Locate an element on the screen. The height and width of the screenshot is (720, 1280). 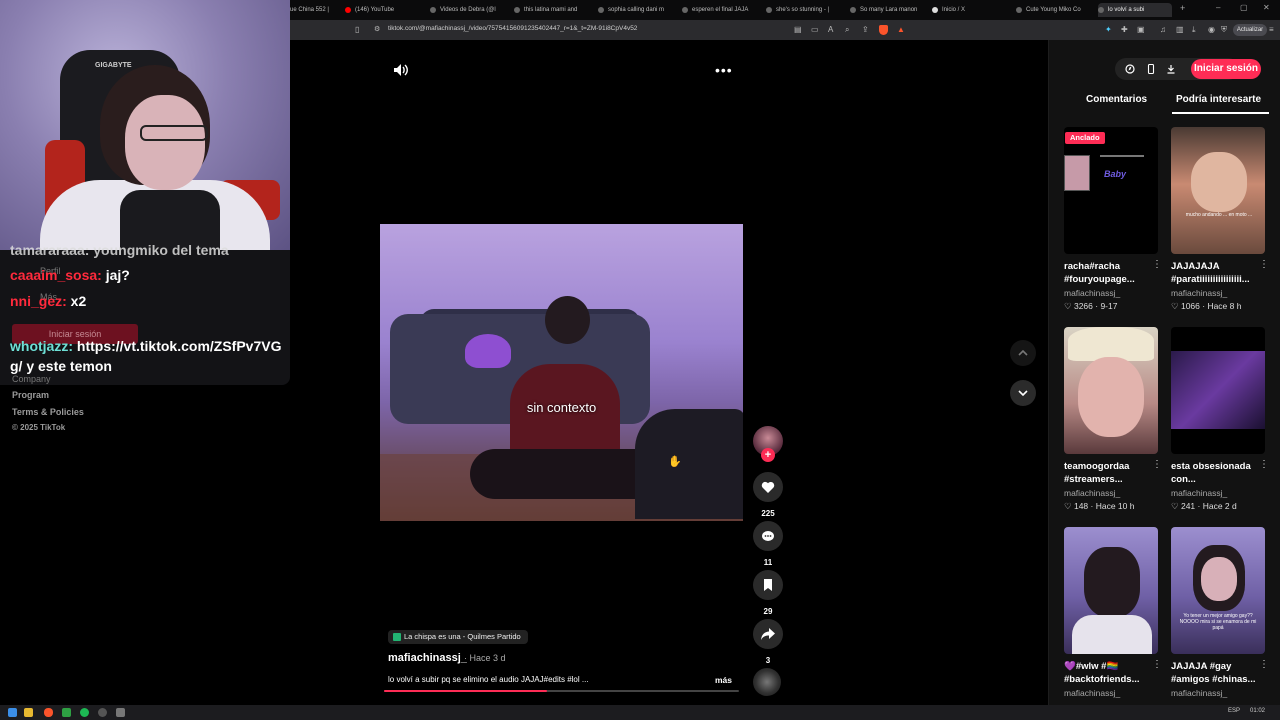
chat-message: caaaim_sosa: jaj? is located at coordinates (70, 275).